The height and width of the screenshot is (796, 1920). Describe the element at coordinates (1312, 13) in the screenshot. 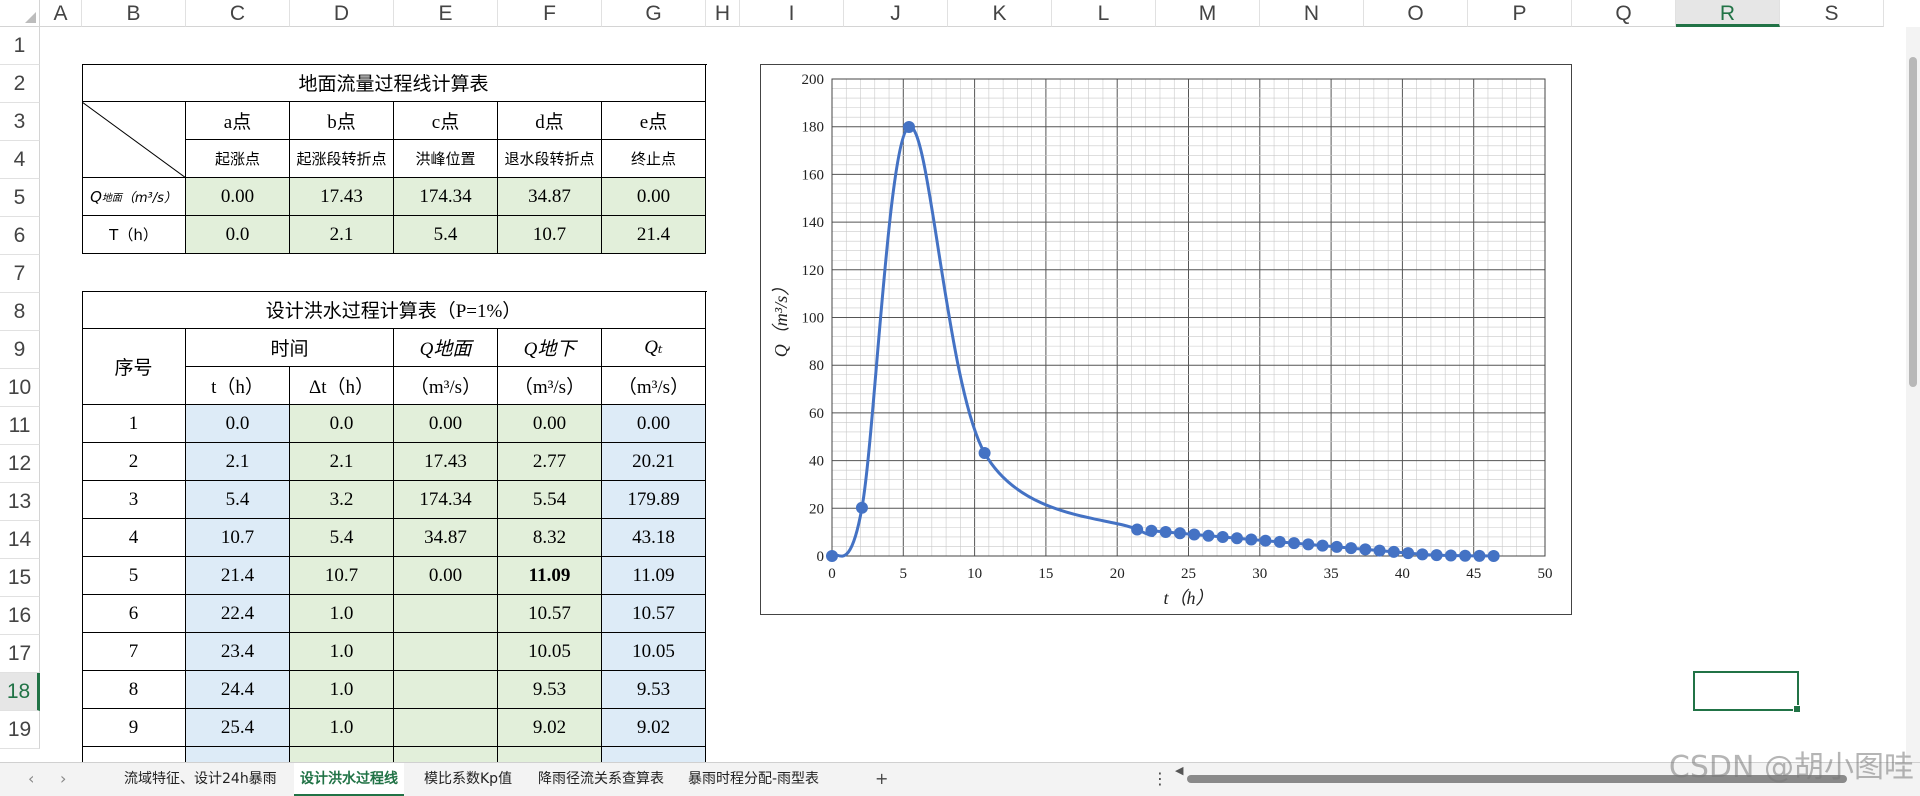

I see `column-header-N: N` at that location.